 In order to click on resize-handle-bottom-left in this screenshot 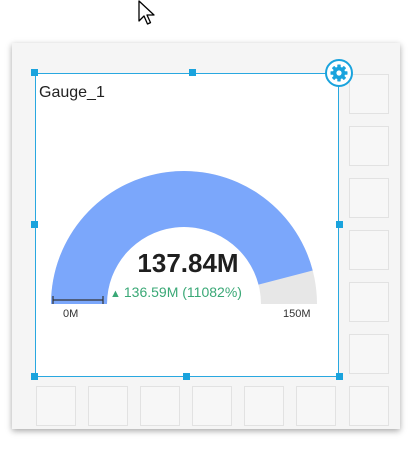, I will do `click(34, 376)`.